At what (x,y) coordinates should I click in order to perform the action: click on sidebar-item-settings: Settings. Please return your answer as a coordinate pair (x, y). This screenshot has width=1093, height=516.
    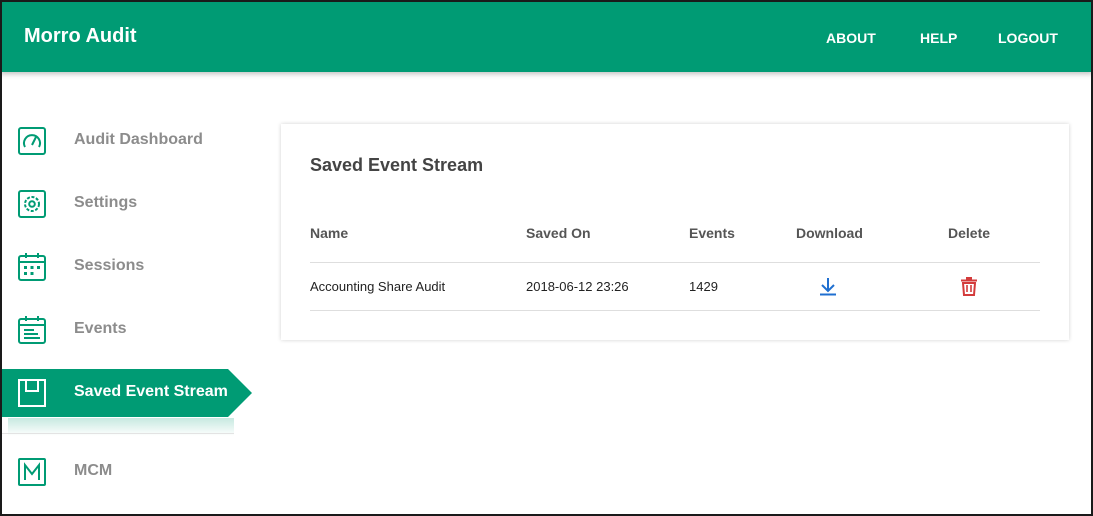
    Looking at the image, I should click on (126, 204).